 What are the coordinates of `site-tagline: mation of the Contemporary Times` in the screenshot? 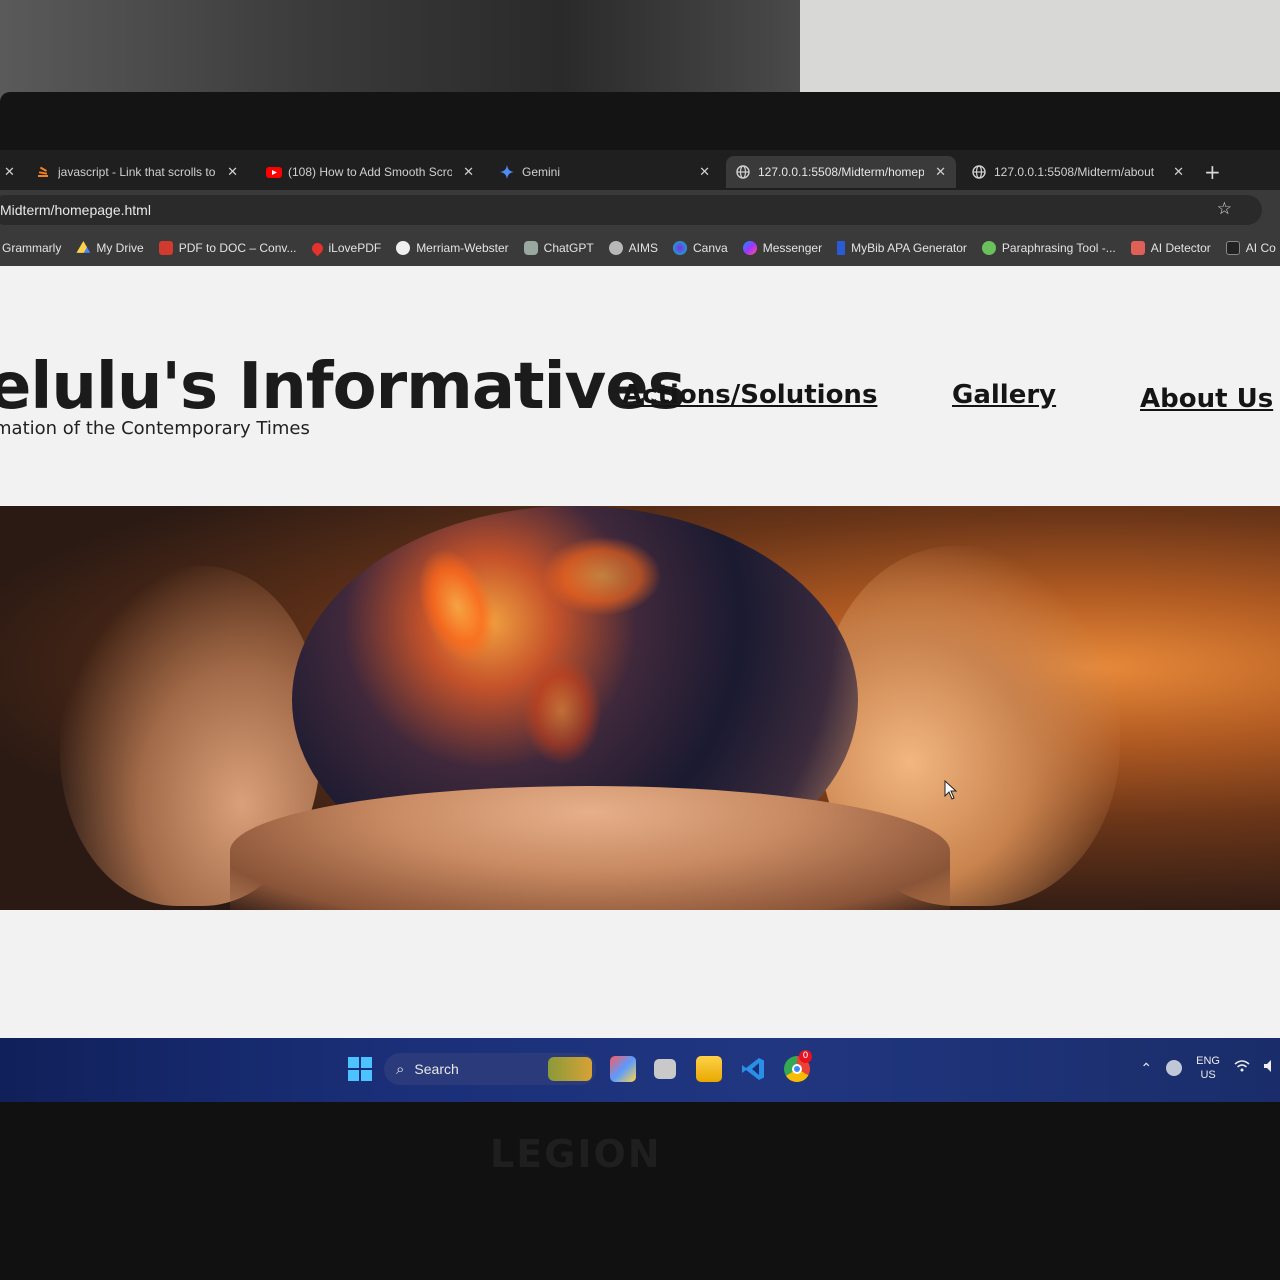 It's located at (155, 428).